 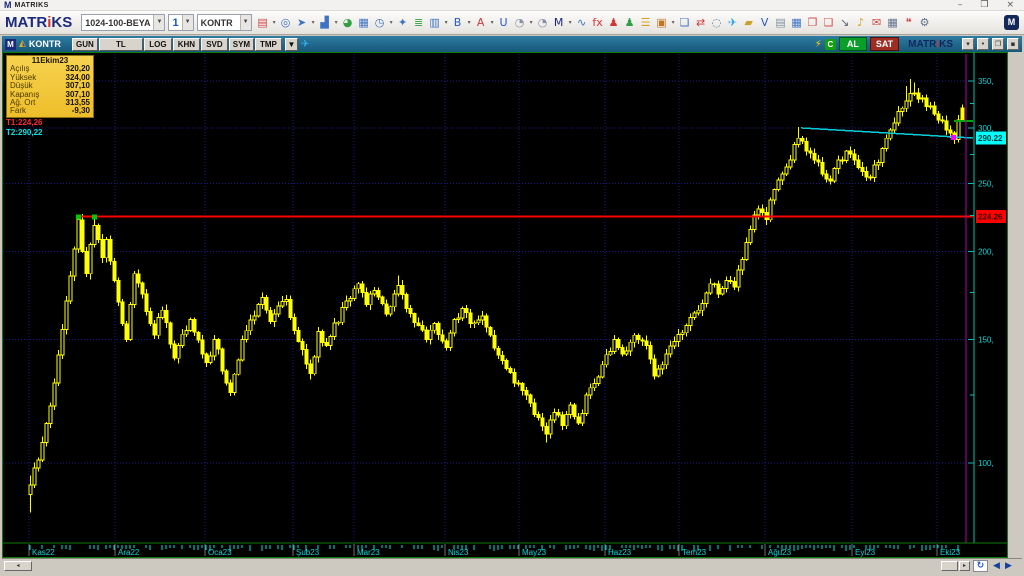 What do you see at coordinates (998, 44) in the screenshot?
I see `restore-button: ❐` at bounding box center [998, 44].